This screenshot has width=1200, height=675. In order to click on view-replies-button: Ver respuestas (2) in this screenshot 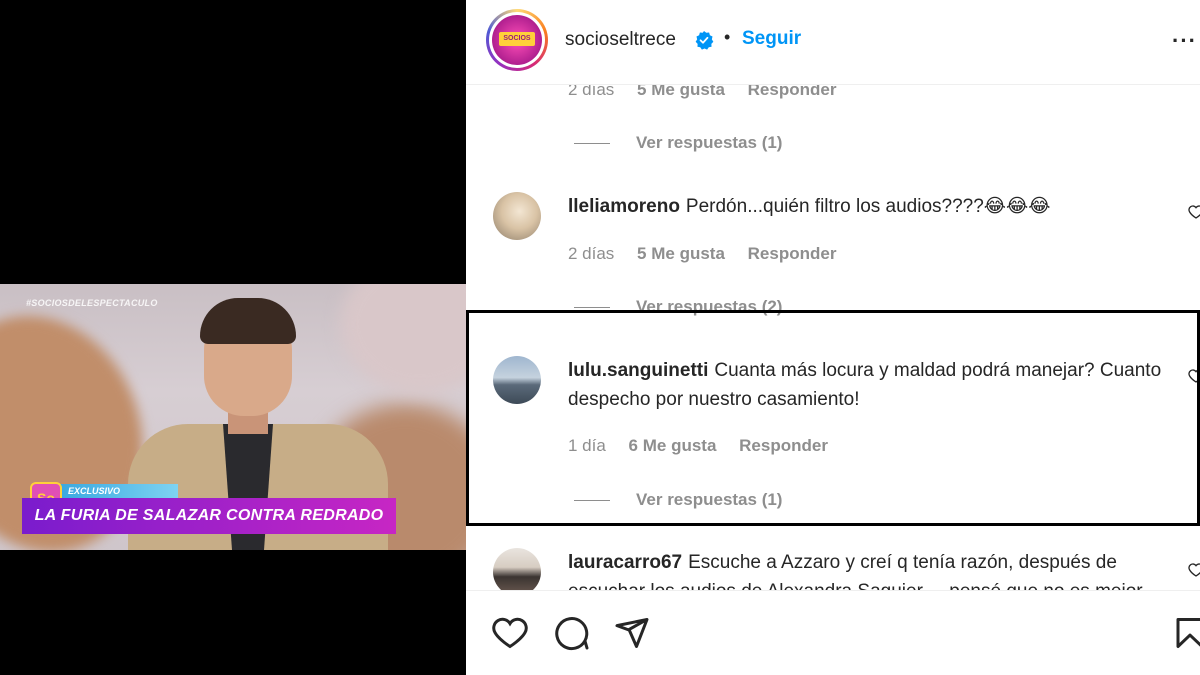, I will do `click(678, 307)`.